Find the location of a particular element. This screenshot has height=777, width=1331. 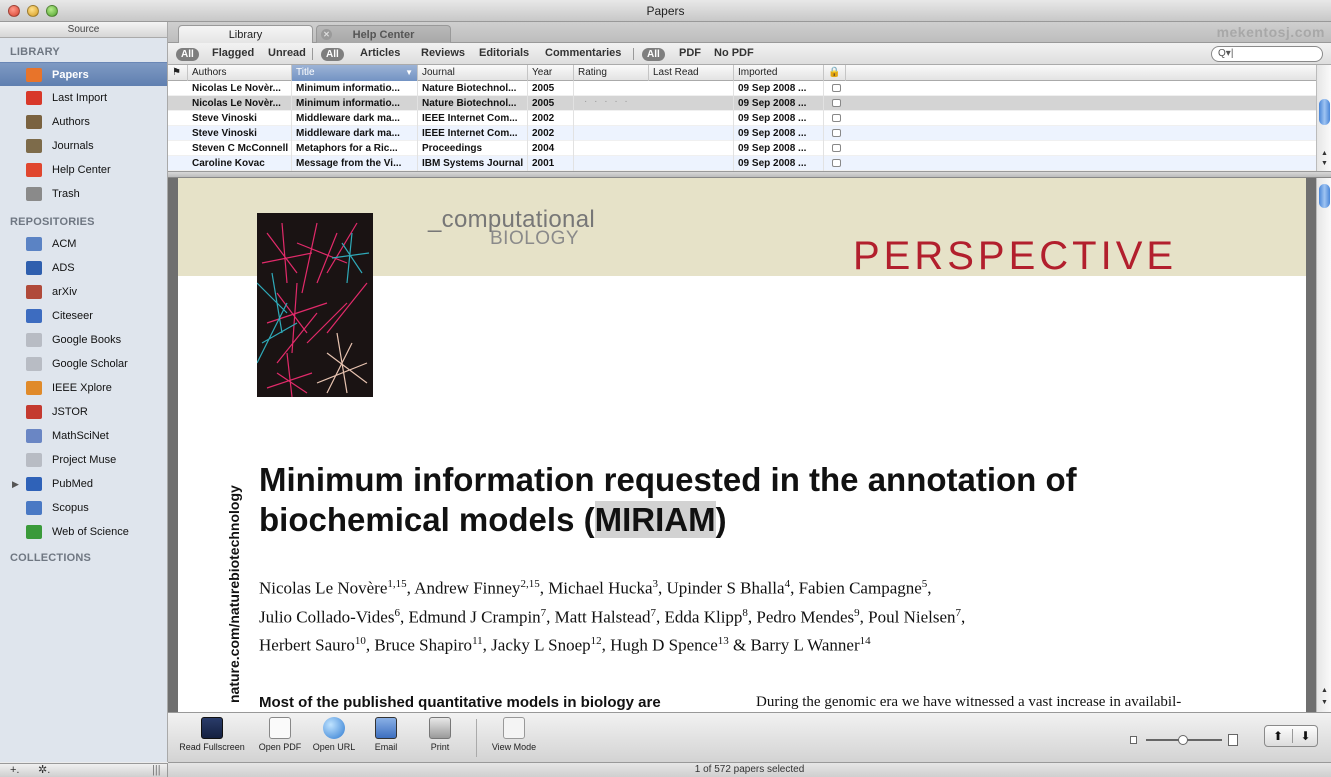

sidebar-item-ads: ADS is located at coordinates (83, 268).